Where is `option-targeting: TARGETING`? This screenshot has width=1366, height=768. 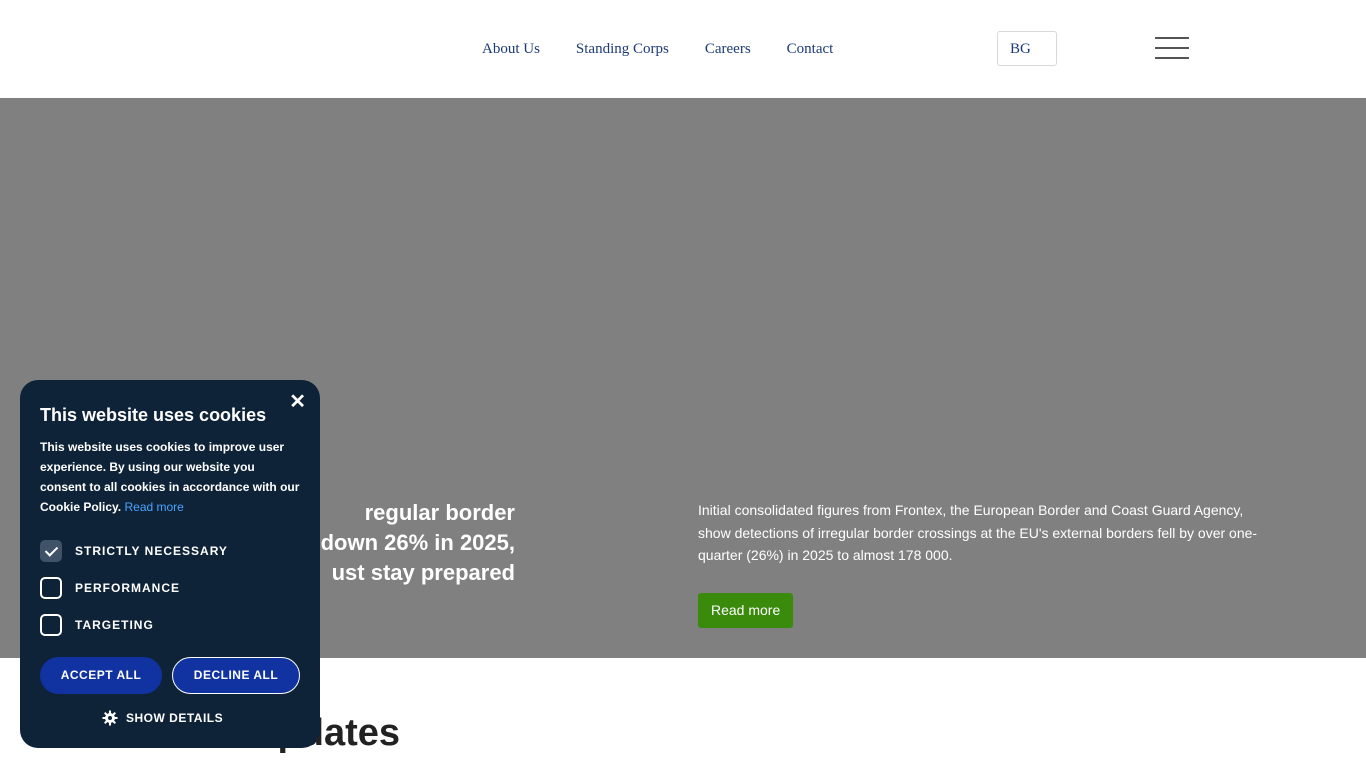 option-targeting: TARGETING is located at coordinates (97, 625).